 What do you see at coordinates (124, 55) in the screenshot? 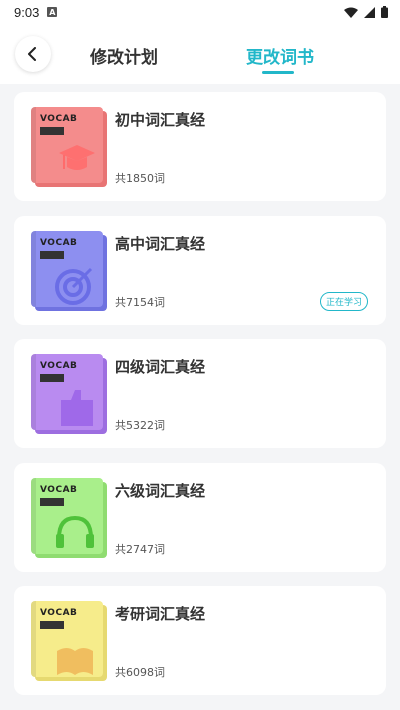
I see `tab-modify-plan: 修改计划` at bounding box center [124, 55].